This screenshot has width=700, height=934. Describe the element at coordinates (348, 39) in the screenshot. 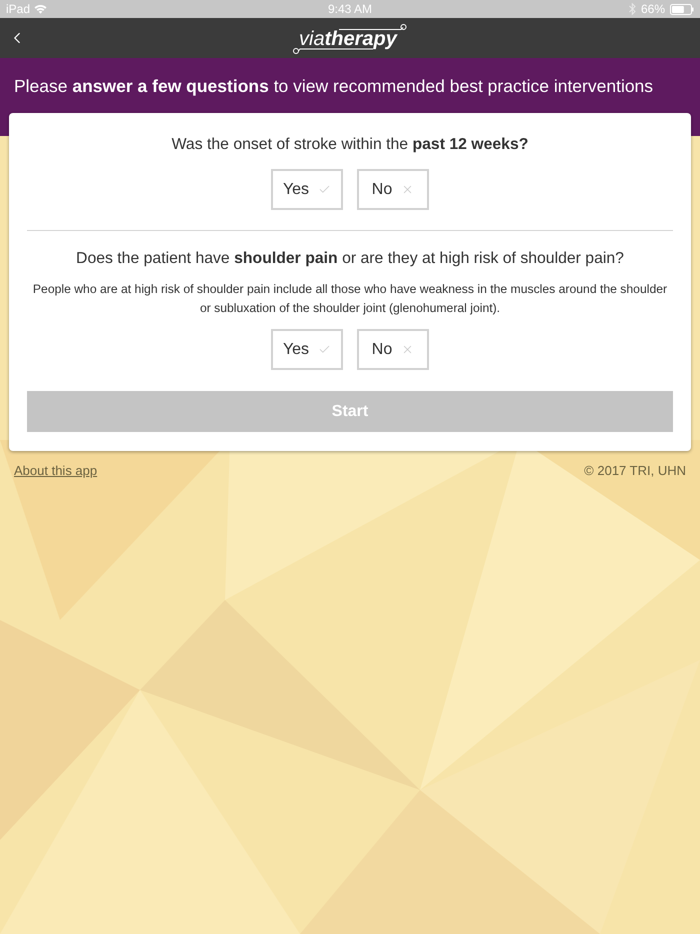

I see `app-logo: viatherapy` at that location.